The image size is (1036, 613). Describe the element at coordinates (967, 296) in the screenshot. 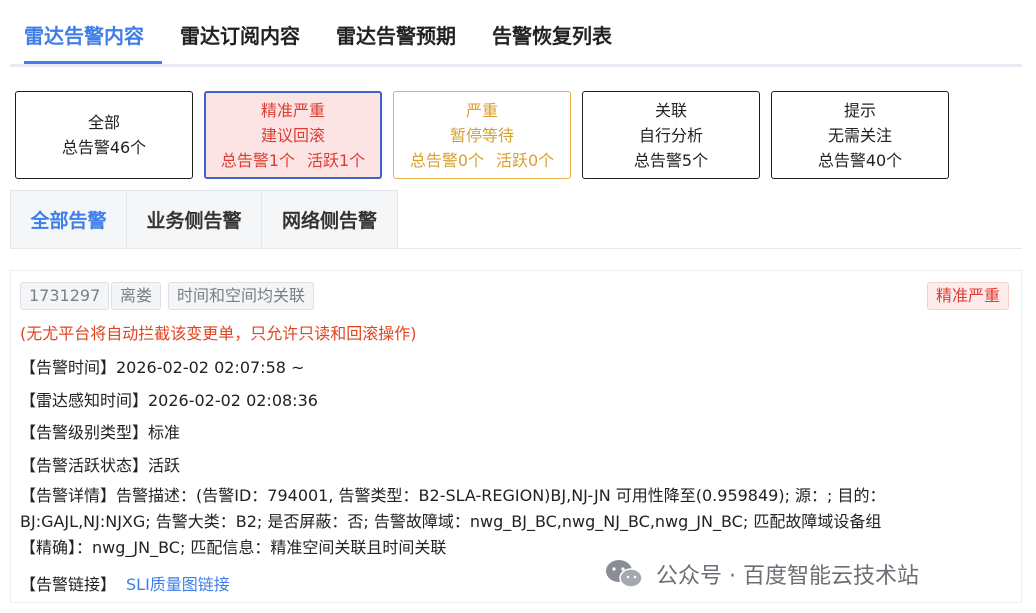

I see `alert-level-badge: 精准严重` at that location.